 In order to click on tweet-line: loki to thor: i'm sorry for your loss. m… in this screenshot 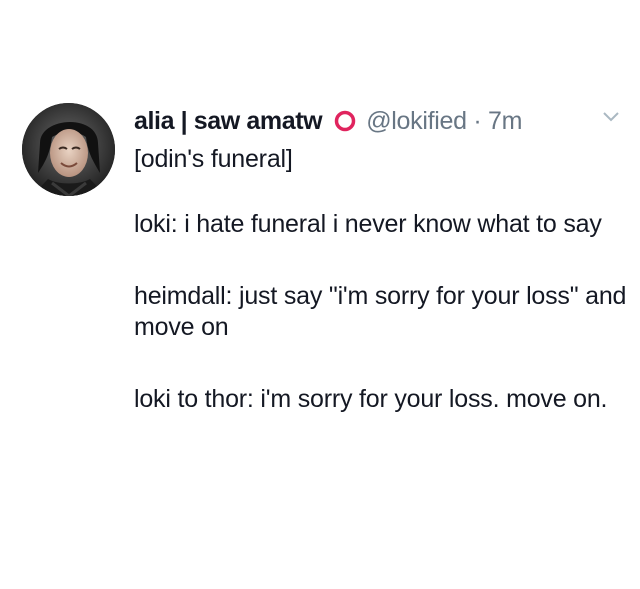, I will do `click(371, 399)`.